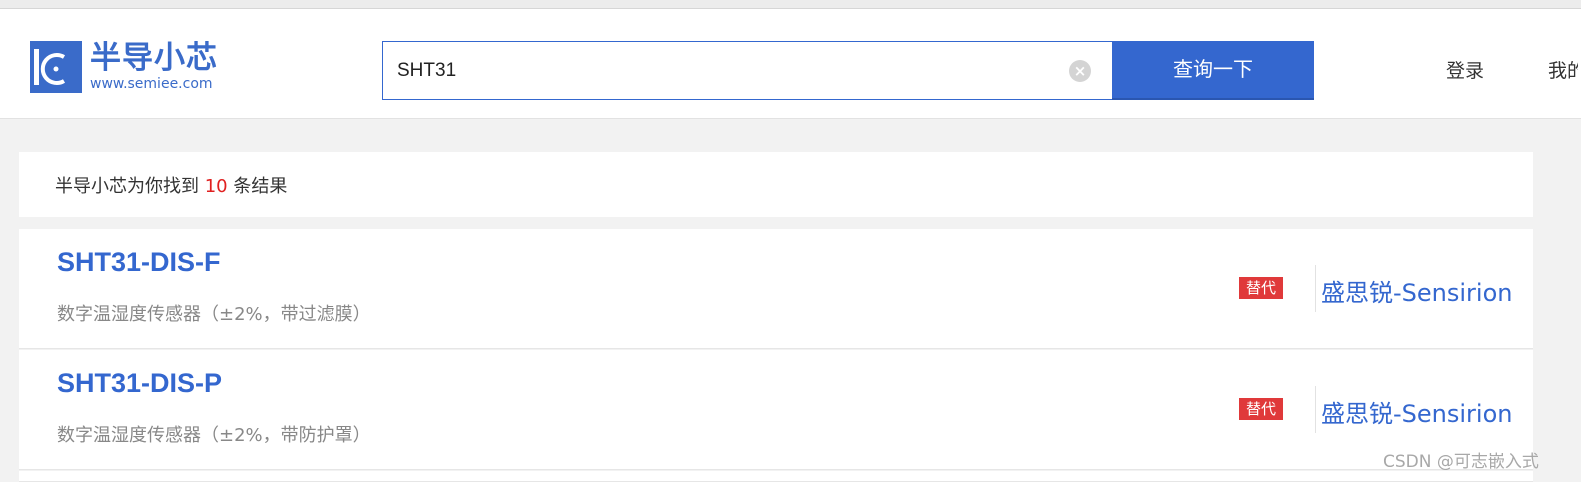 Image resolution: width=1581 pixels, height=482 pixels. I want to click on summary-prefix: 半导小芯为你找到, so click(127, 186).